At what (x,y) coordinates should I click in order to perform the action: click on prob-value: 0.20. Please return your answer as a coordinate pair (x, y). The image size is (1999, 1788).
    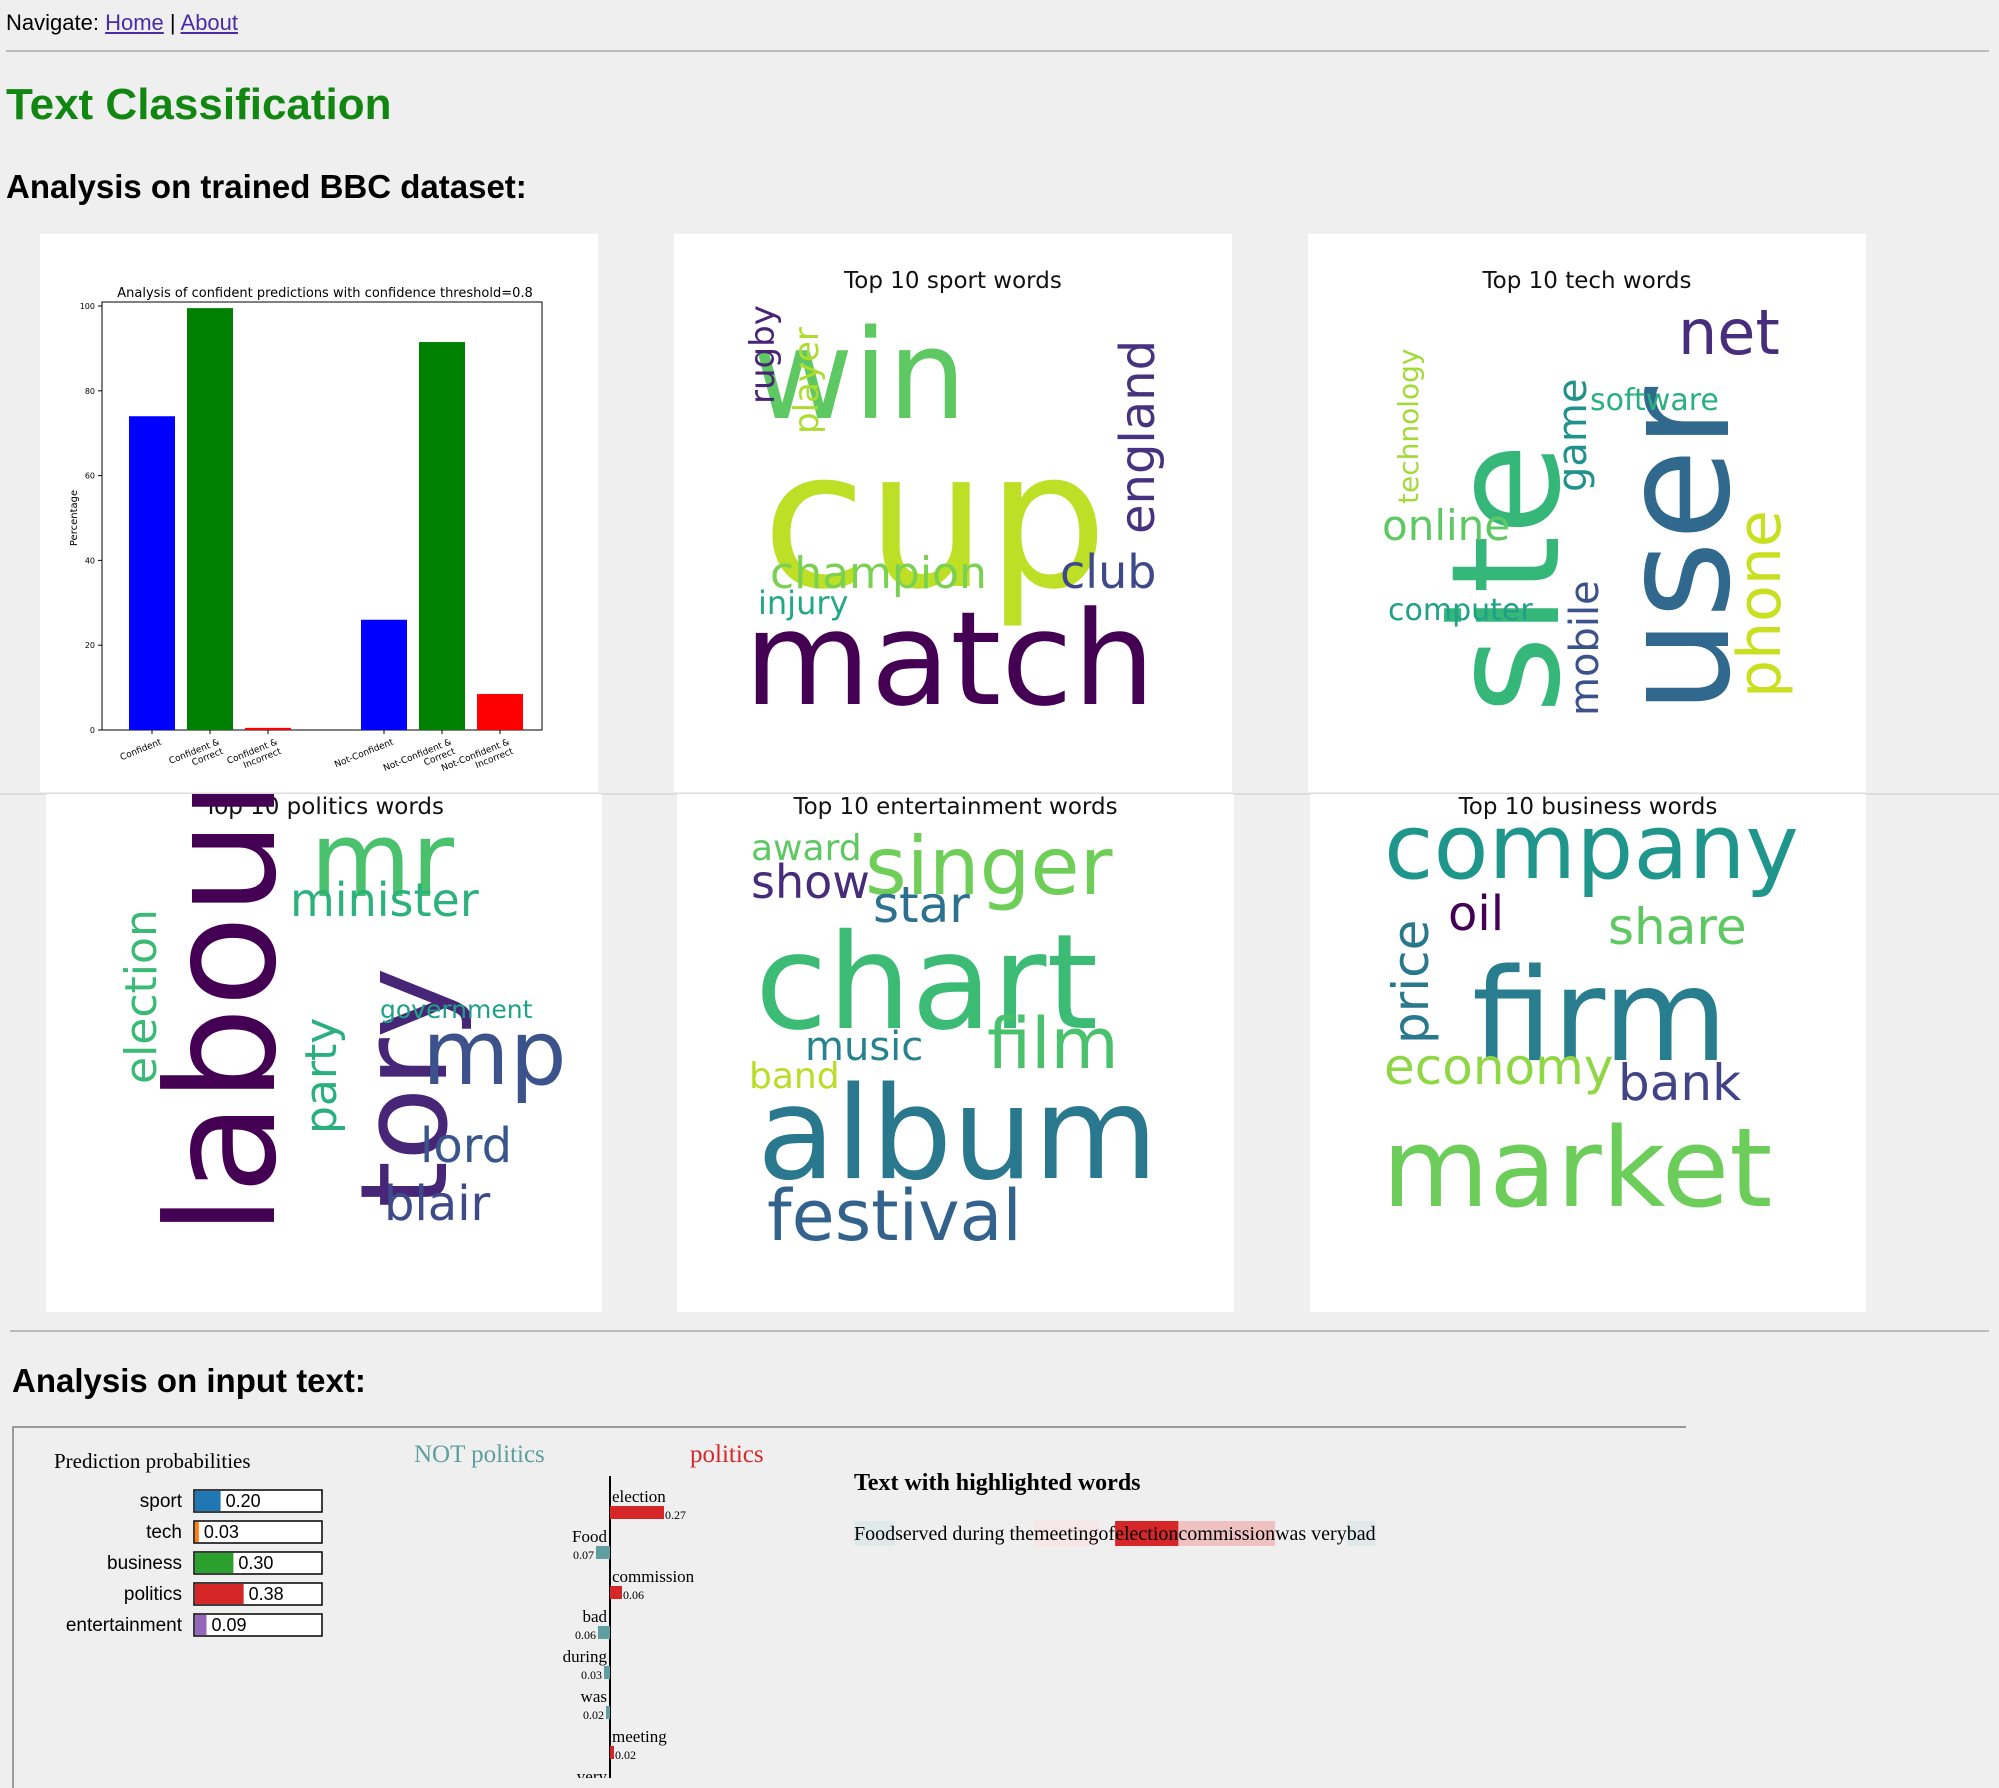
    Looking at the image, I should click on (243, 1501).